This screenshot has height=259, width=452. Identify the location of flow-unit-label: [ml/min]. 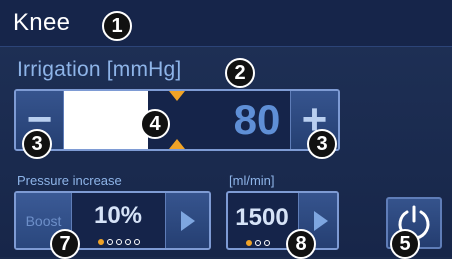
(252, 180).